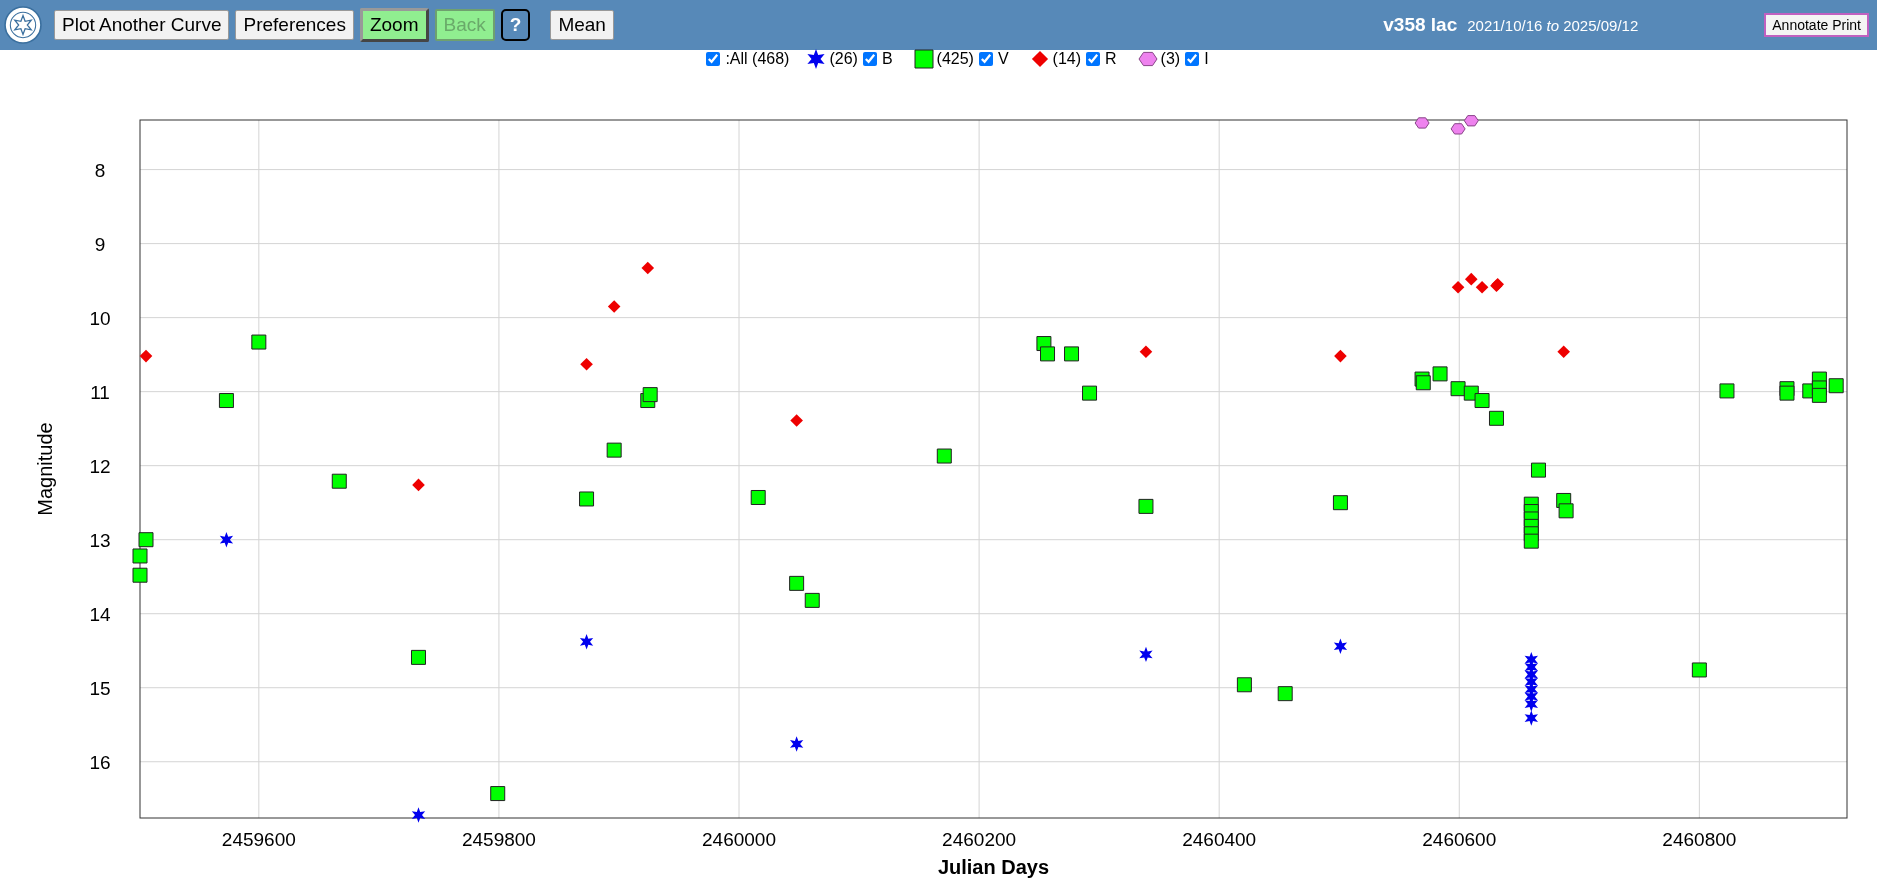 The image size is (1877, 882). What do you see at coordinates (739, 839) in the screenshot?
I see `axis-tick-label: 2460000` at bounding box center [739, 839].